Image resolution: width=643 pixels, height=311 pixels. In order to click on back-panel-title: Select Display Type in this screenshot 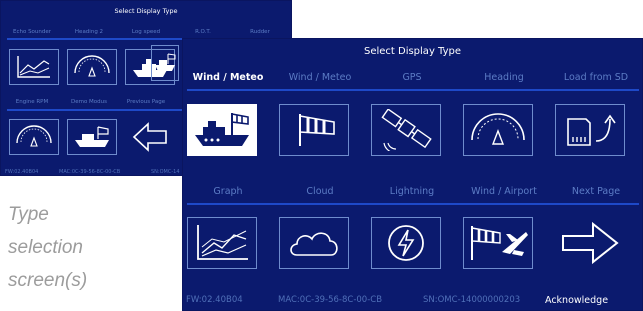, I will do `click(146, 11)`.